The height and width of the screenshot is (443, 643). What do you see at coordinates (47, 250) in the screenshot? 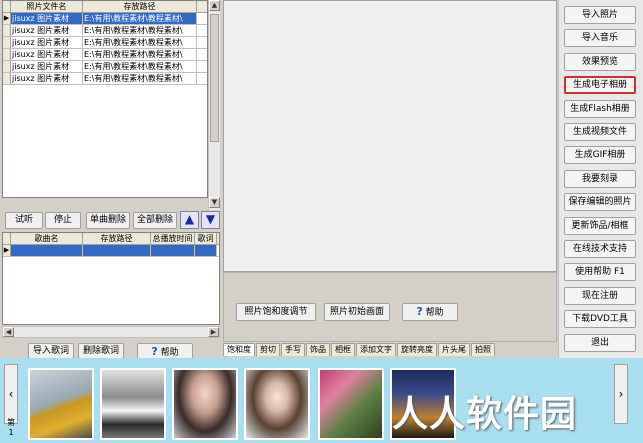
I see `song-name-cell` at bounding box center [47, 250].